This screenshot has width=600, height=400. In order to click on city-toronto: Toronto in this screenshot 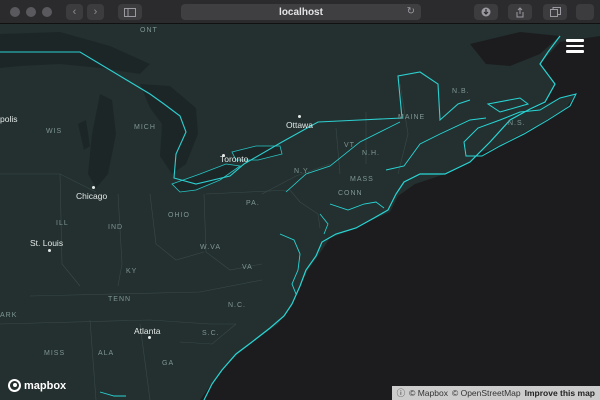, I will do `click(234, 159)`.